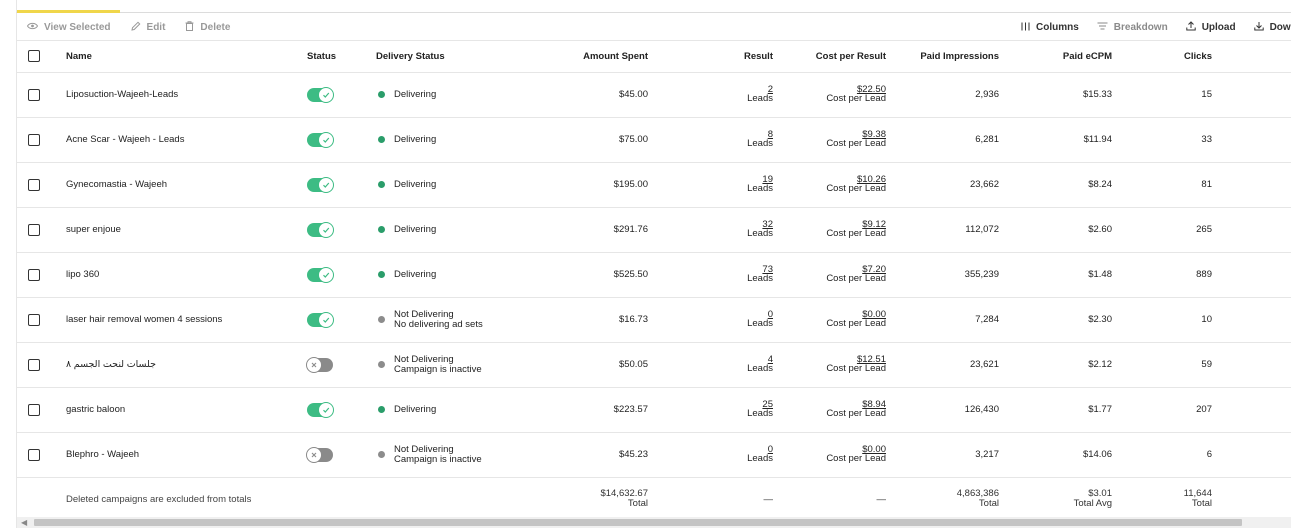 This screenshot has height=528, width=1291. What do you see at coordinates (856, 94) in the screenshot?
I see `cost-per-result: $22.50 Cost per Lead` at bounding box center [856, 94].